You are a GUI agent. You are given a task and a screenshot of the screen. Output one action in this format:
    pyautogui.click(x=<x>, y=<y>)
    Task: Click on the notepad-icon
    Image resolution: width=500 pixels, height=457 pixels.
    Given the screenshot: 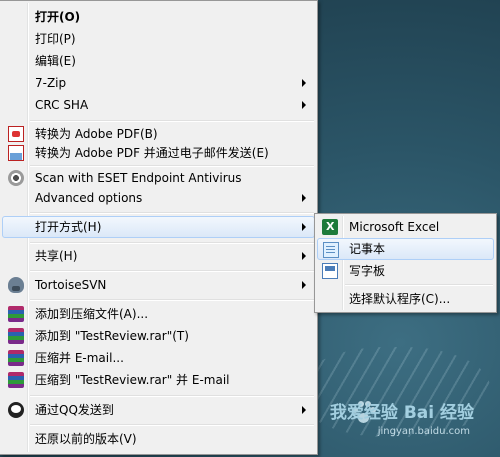 What is the action you would take?
    pyautogui.click(x=331, y=250)
    